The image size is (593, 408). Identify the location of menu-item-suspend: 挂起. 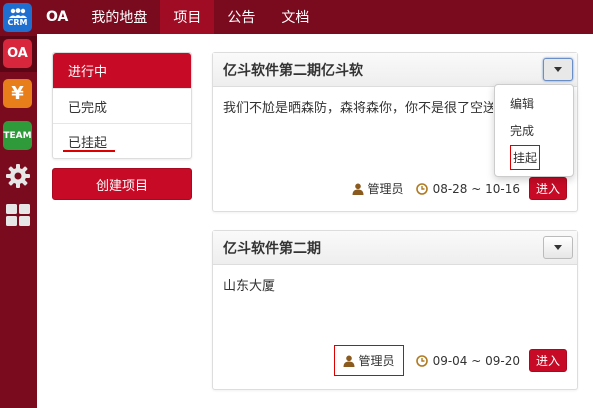
(534, 157).